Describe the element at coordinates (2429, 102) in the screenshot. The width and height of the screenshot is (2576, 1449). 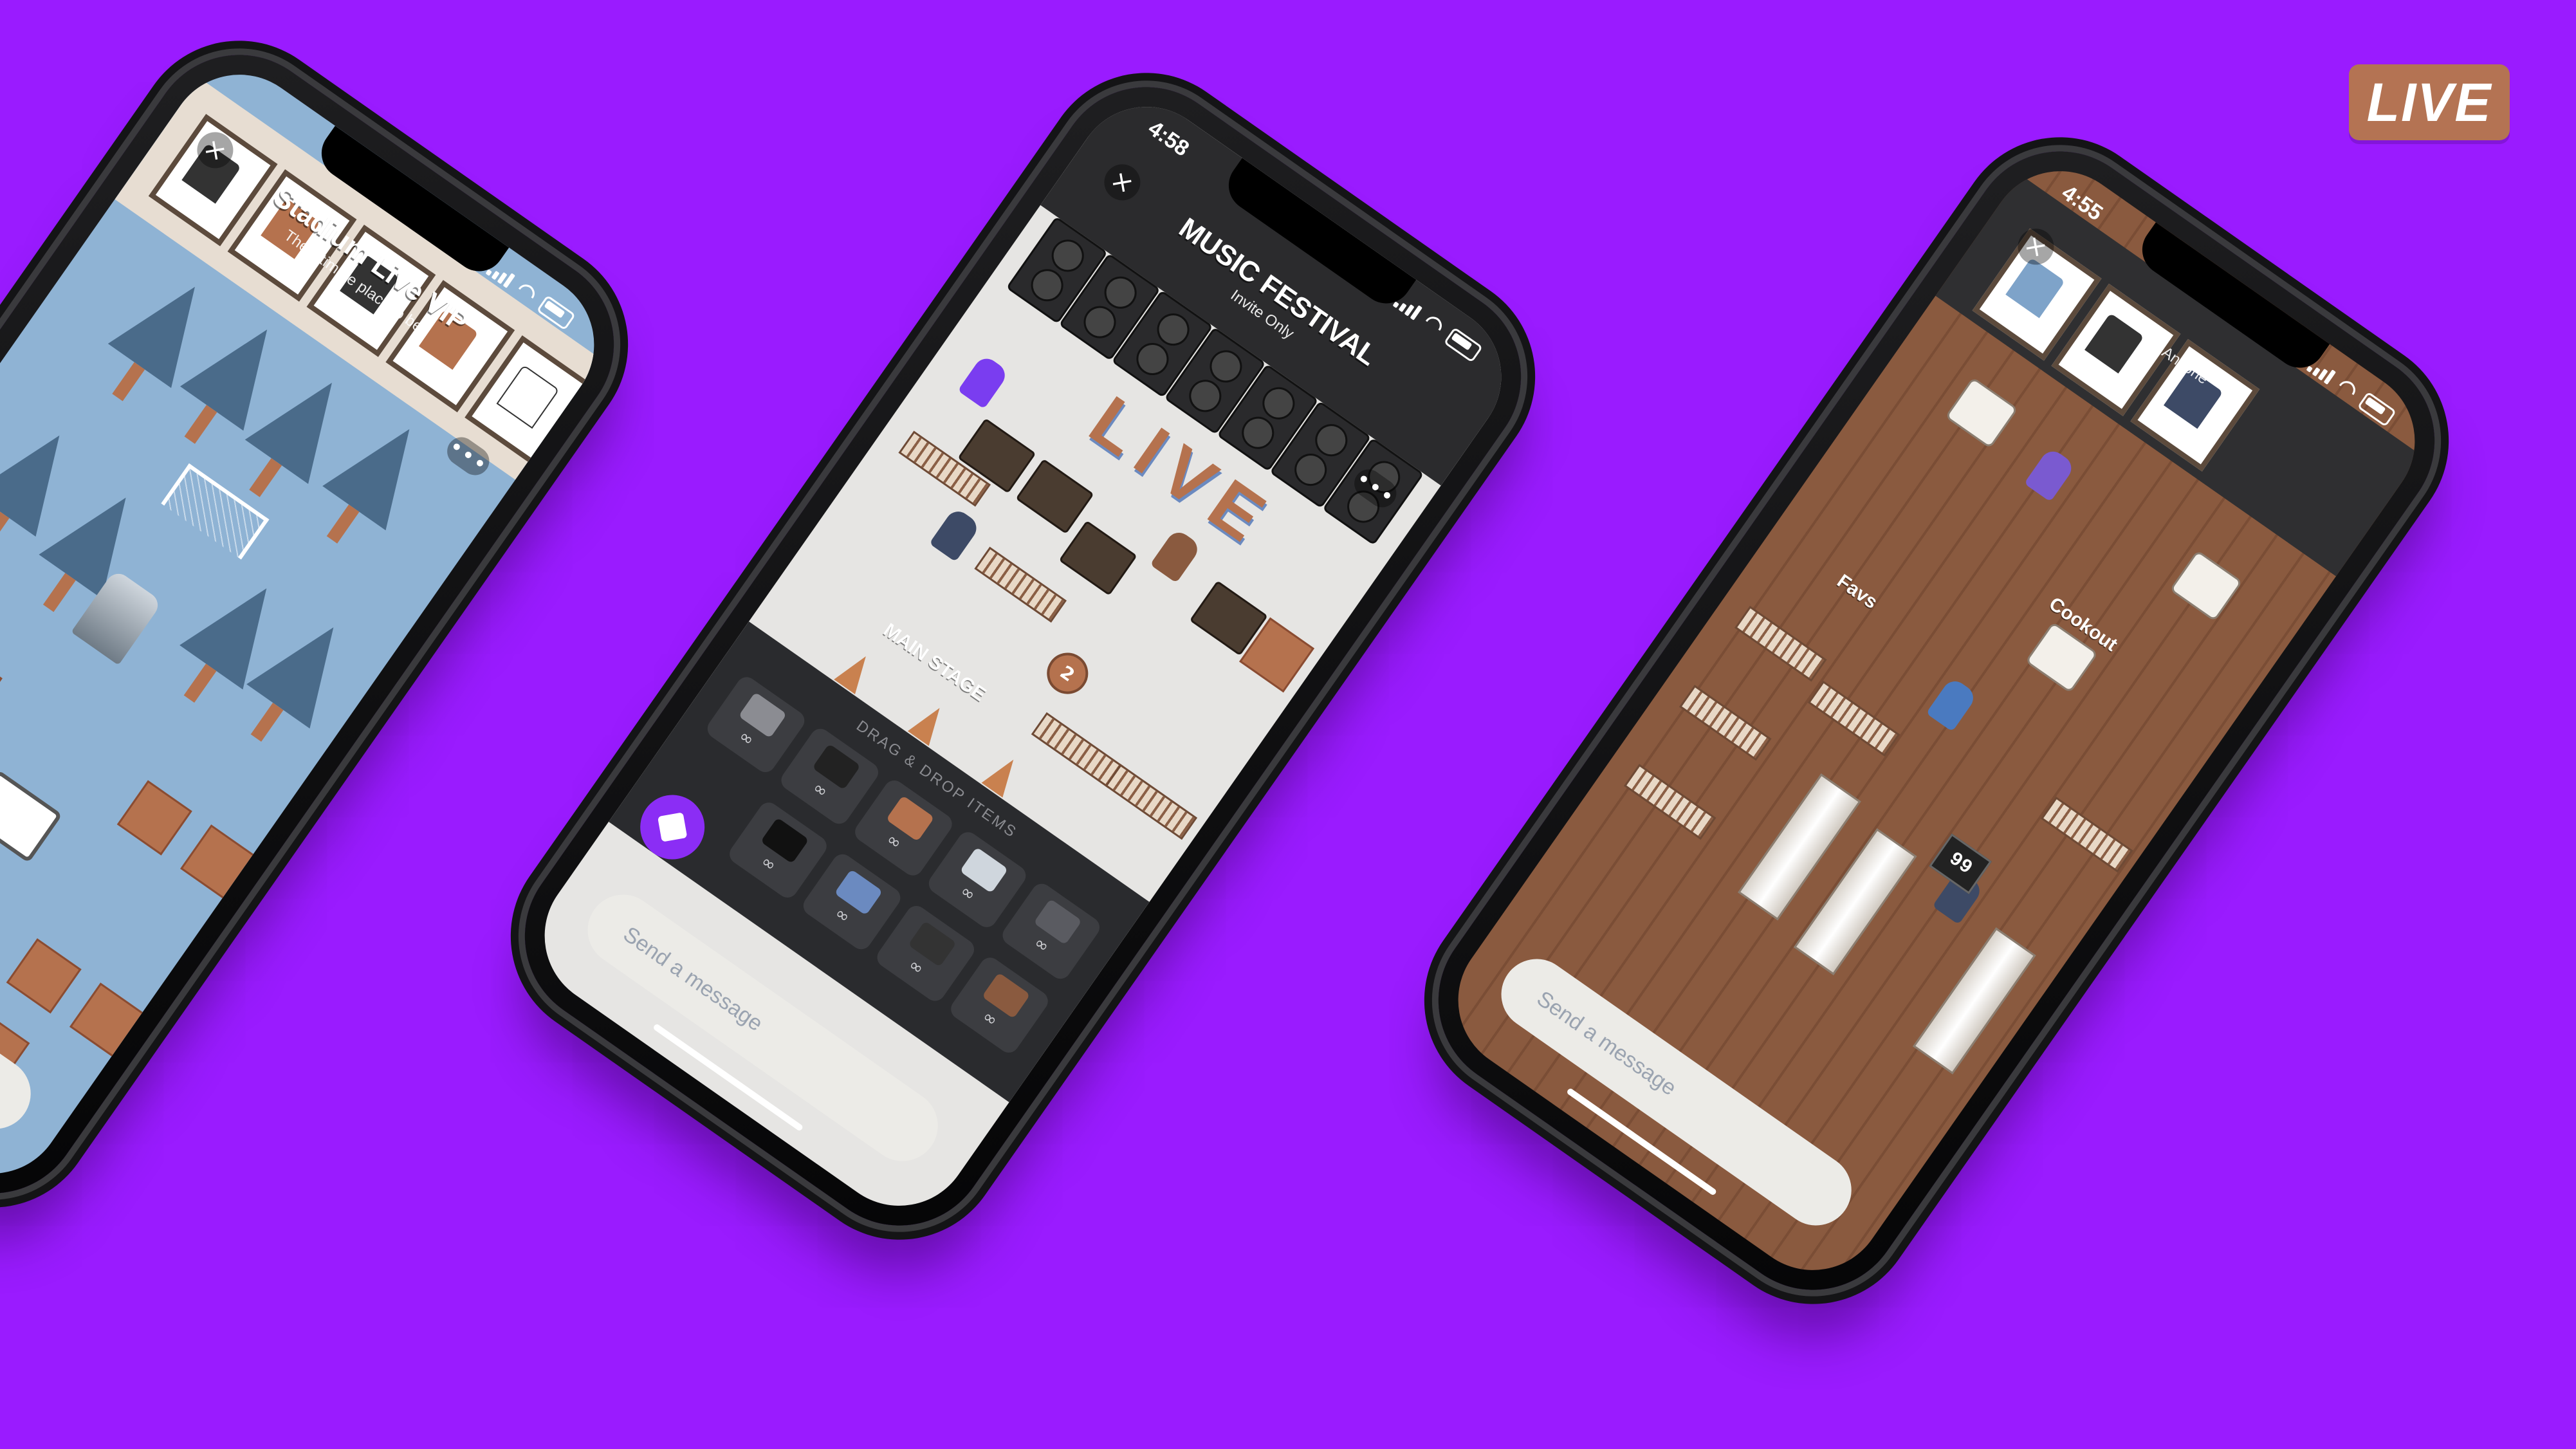
I see `live-badge: LIVE` at that location.